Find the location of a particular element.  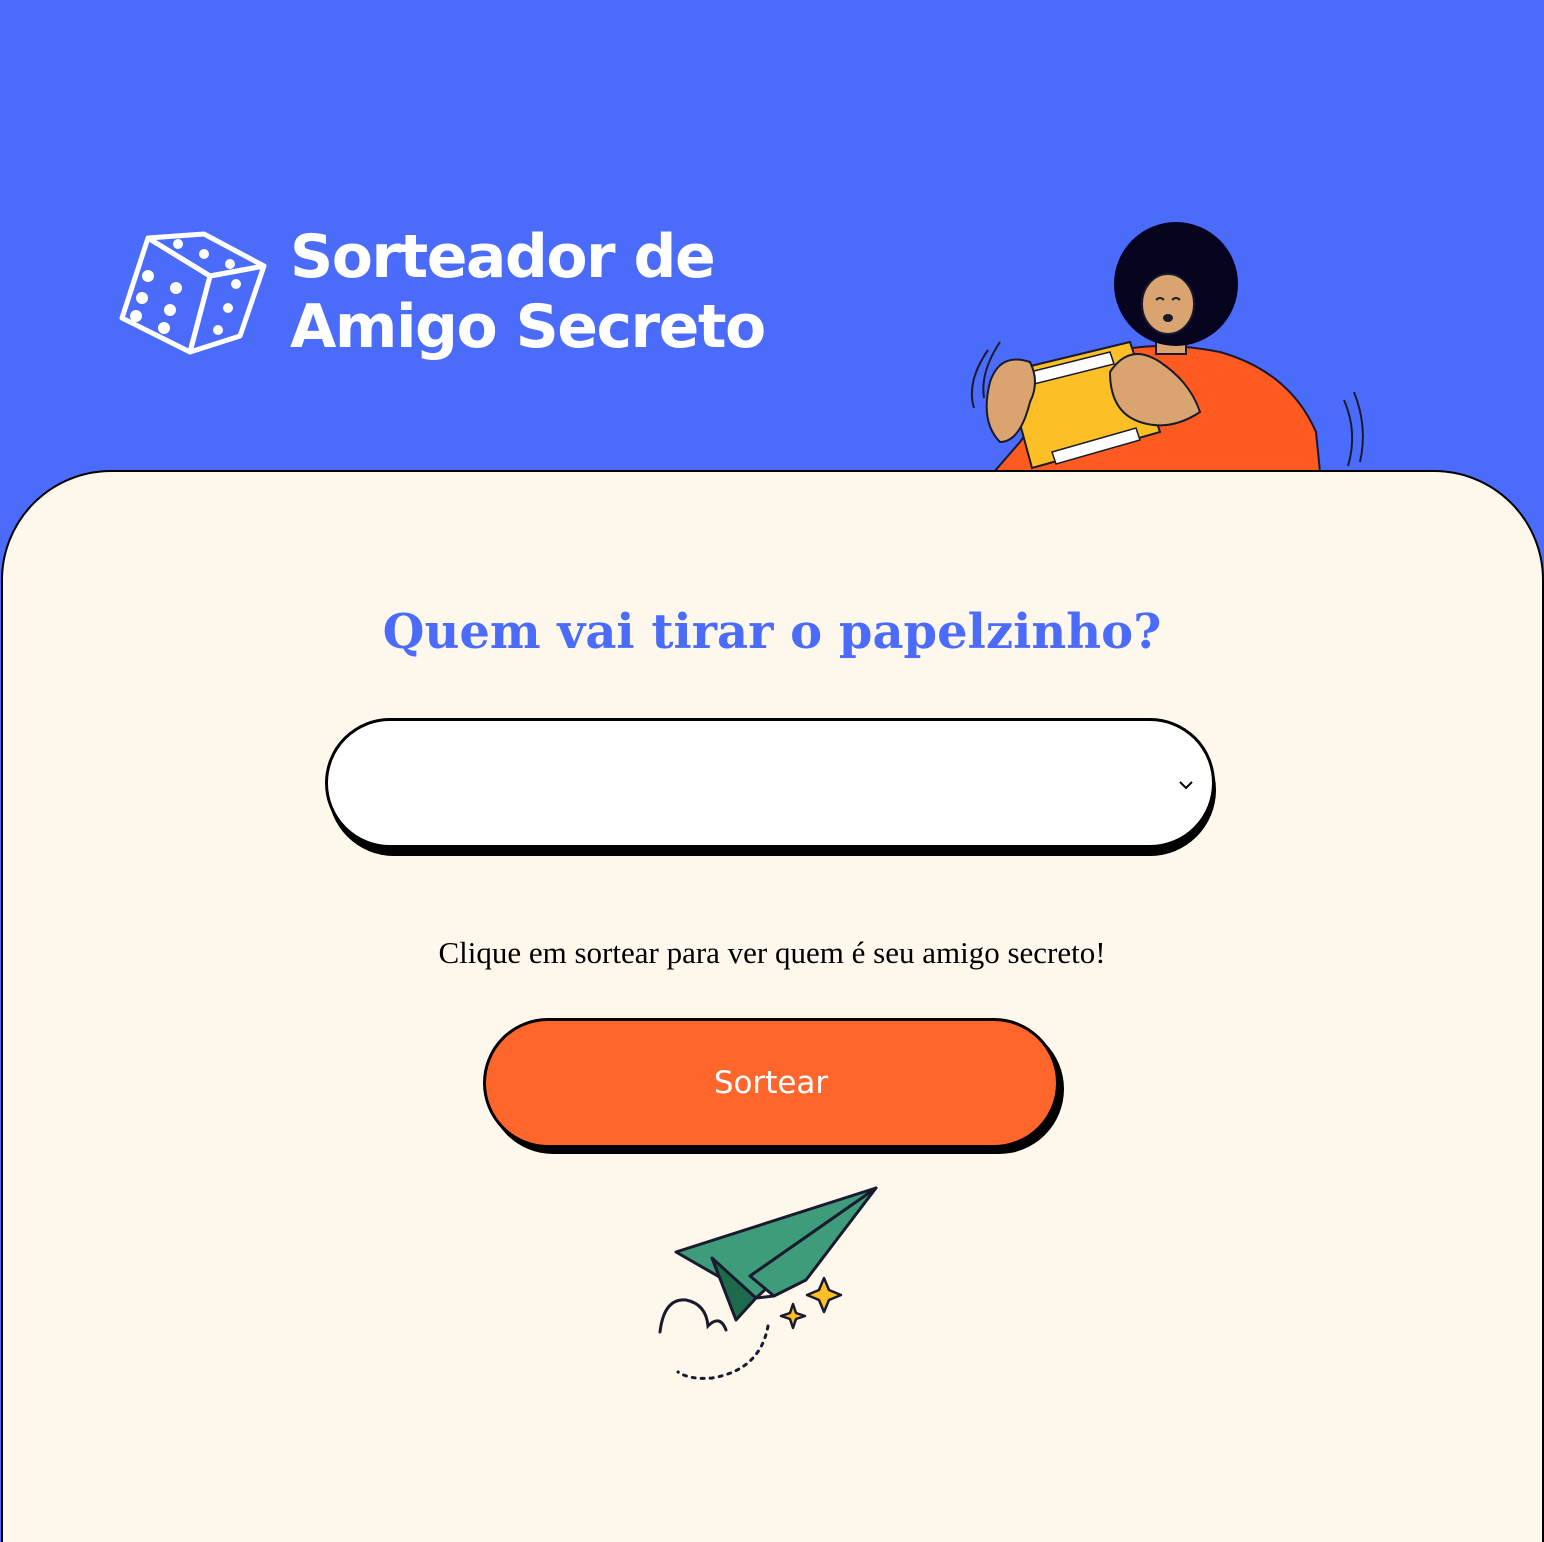

site-logo: Sorteador de Amigo Secreto is located at coordinates (442, 292).